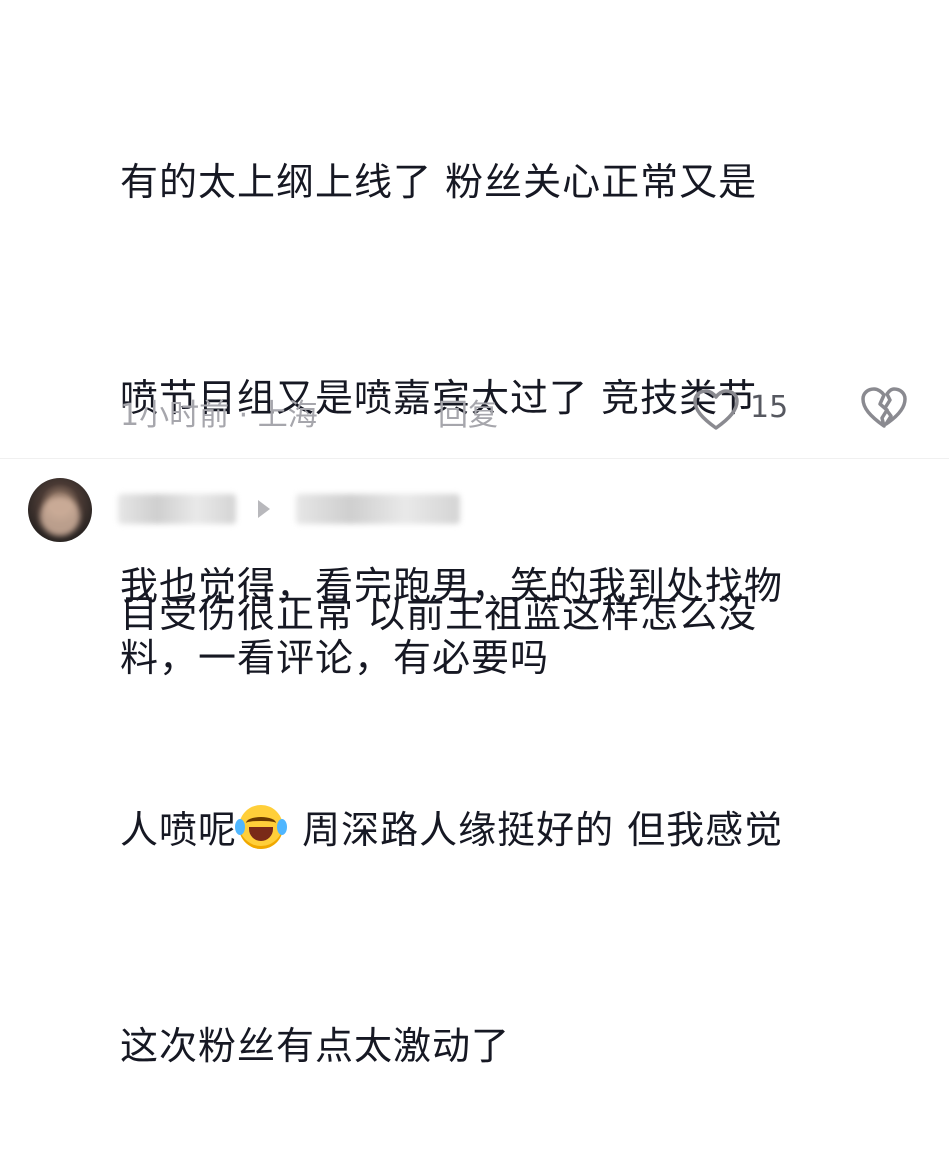  I want to click on reply-line-2: 料，一看评论，有必要吗, so click(335, 658).